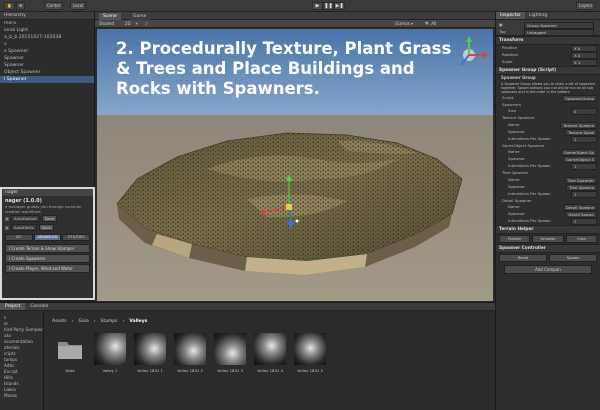 The height and width of the screenshot is (410, 600). I want to click on stamp-asset: Valley 1, so click(110, 353).